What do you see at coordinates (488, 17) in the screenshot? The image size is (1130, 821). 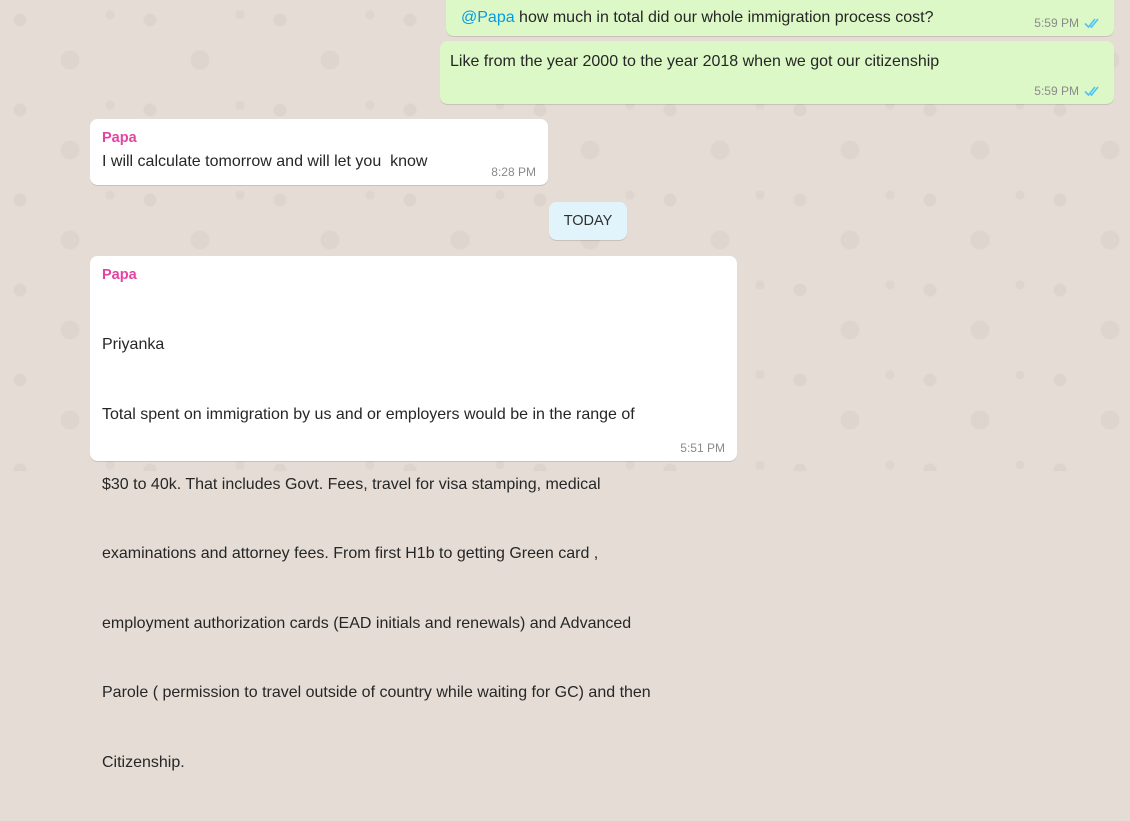 I see `mention-link: @Papa` at bounding box center [488, 17].